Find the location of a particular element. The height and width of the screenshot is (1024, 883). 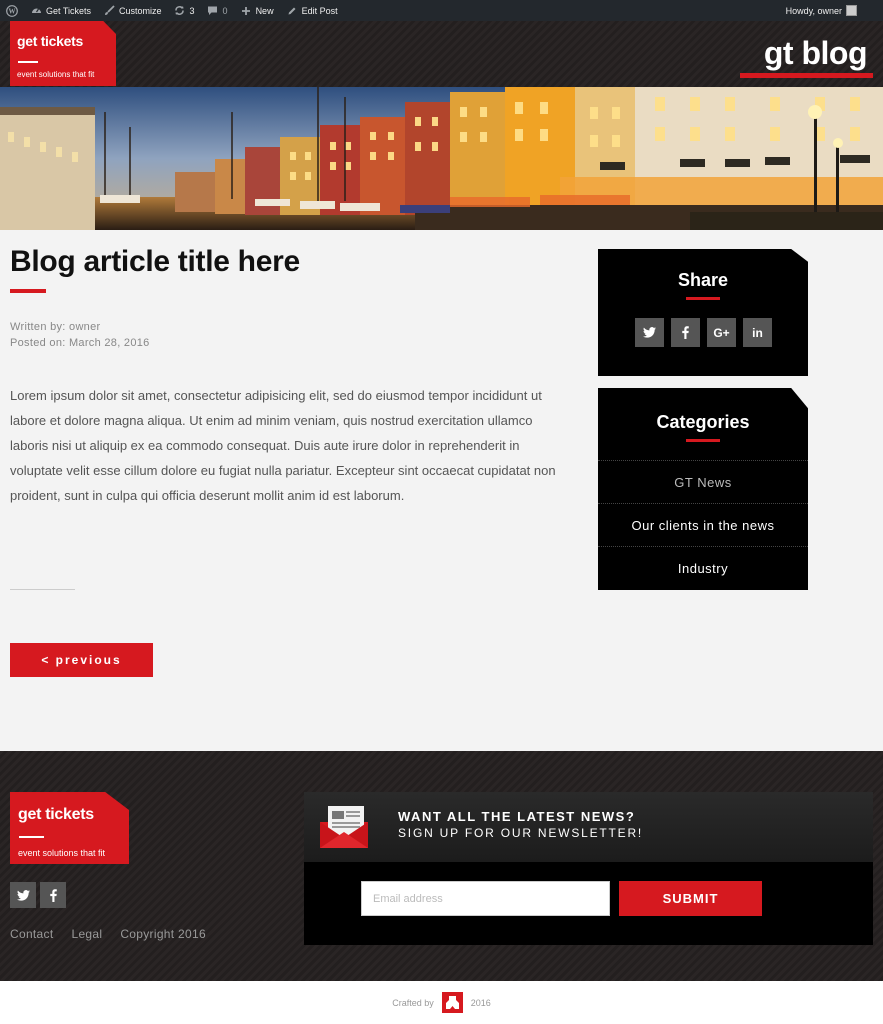

footer-links: Contact Legal Copyright 2016 is located at coordinates (108, 934).